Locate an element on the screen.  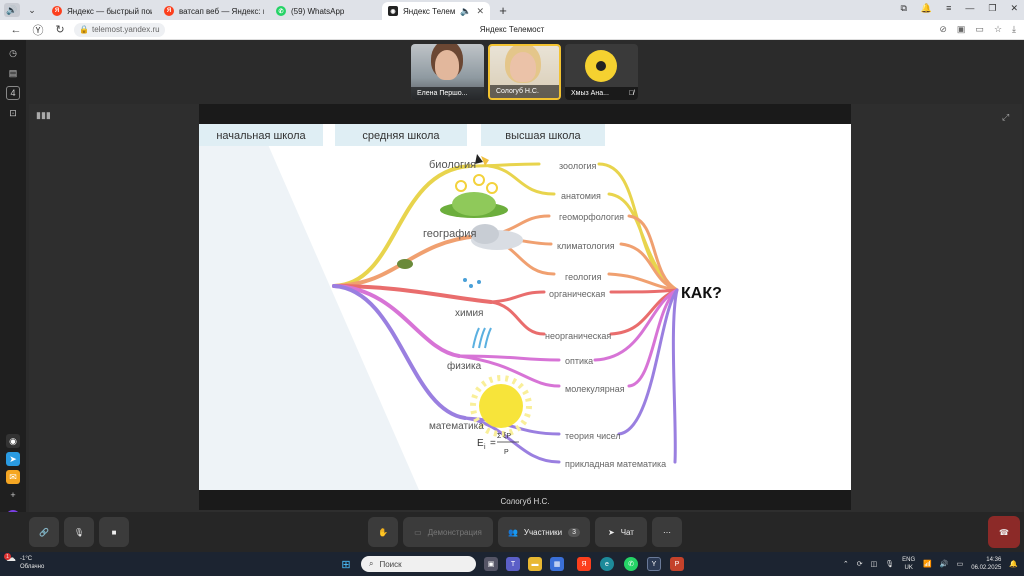
yandex-browser-icon: Ⓨ is located at coordinates (38, 30).